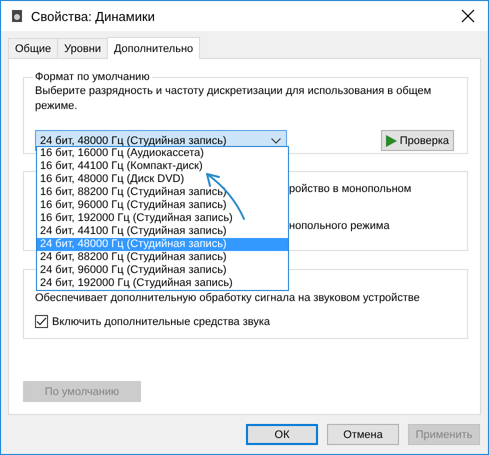 The image size is (489, 455). Describe the element at coordinates (162, 270) in the screenshot. I see `dropdown-item: 24 бит, 96000 Гц (Студийная запись)` at that location.